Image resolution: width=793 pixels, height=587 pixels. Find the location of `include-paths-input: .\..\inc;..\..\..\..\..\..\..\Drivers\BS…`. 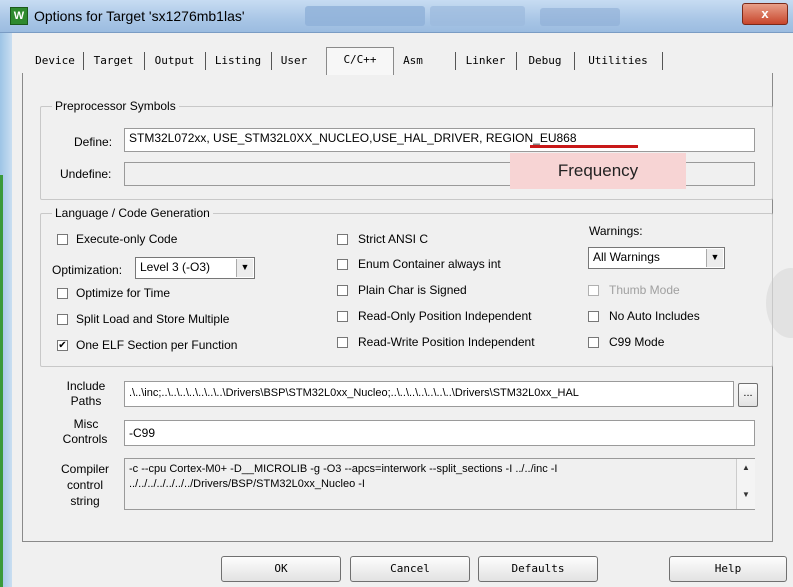

include-paths-input: .\..\inc;..\..\..\..\..\..\..\Drivers\BS… is located at coordinates (429, 394).